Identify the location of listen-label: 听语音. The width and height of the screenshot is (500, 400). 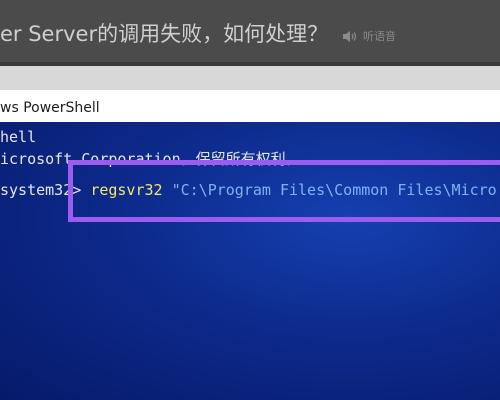
(379, 36).